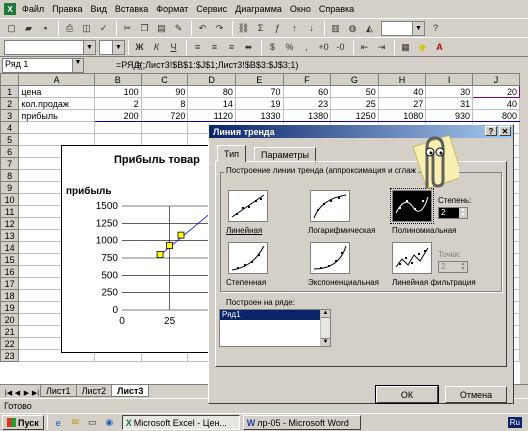 The image size is (528, 431). I want to click on map-icon: ◍, so click(352, 28).